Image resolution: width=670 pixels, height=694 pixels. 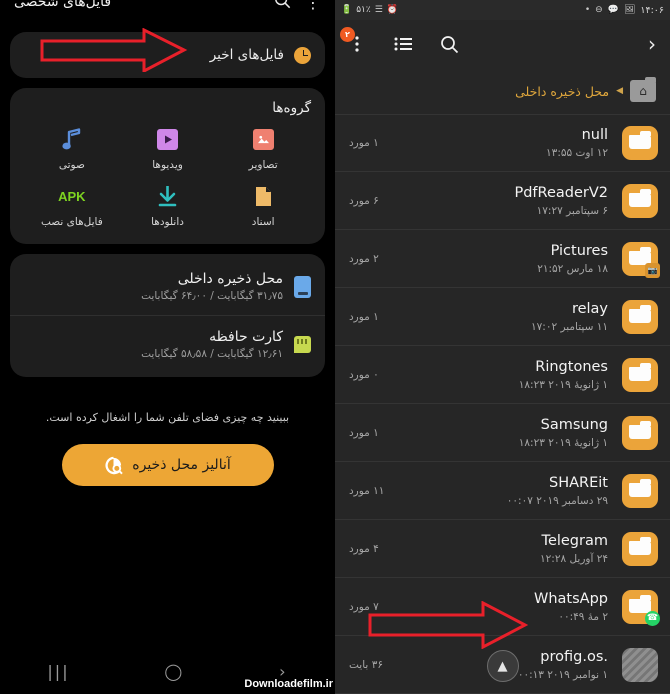 I want to click on category-apk: APK فایل‌های نصب, so click(x=72, y=206).